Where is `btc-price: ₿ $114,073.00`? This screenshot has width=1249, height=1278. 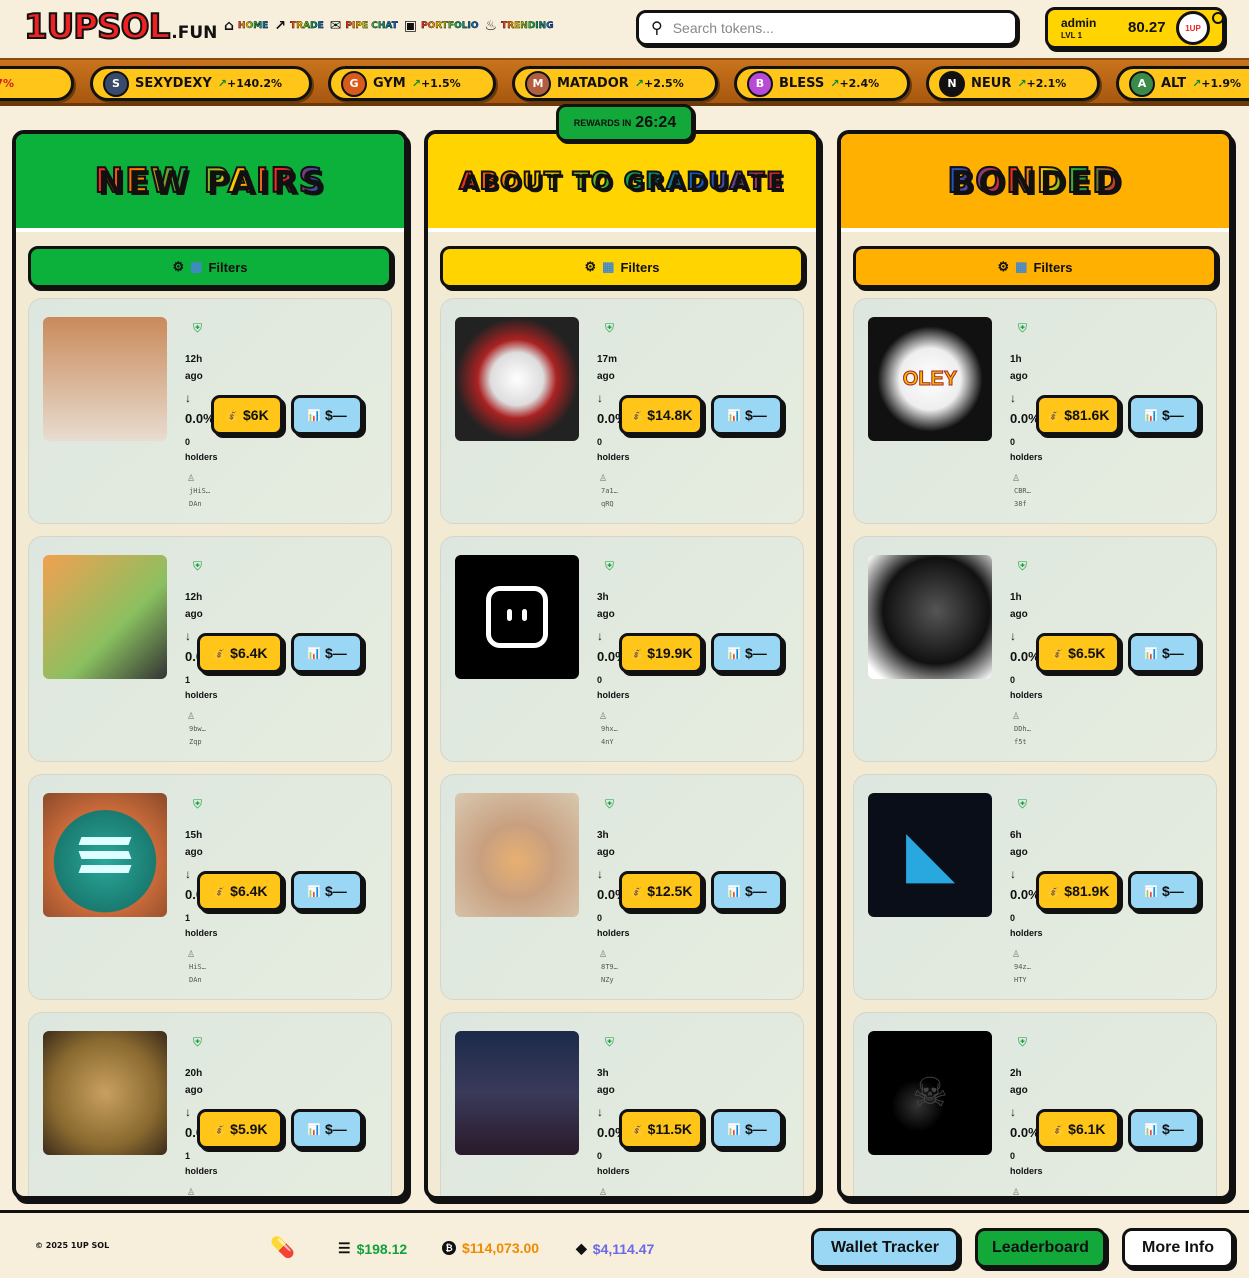 btc-price: ₿ $114,073.00 is located at coordinates (490, 1248).